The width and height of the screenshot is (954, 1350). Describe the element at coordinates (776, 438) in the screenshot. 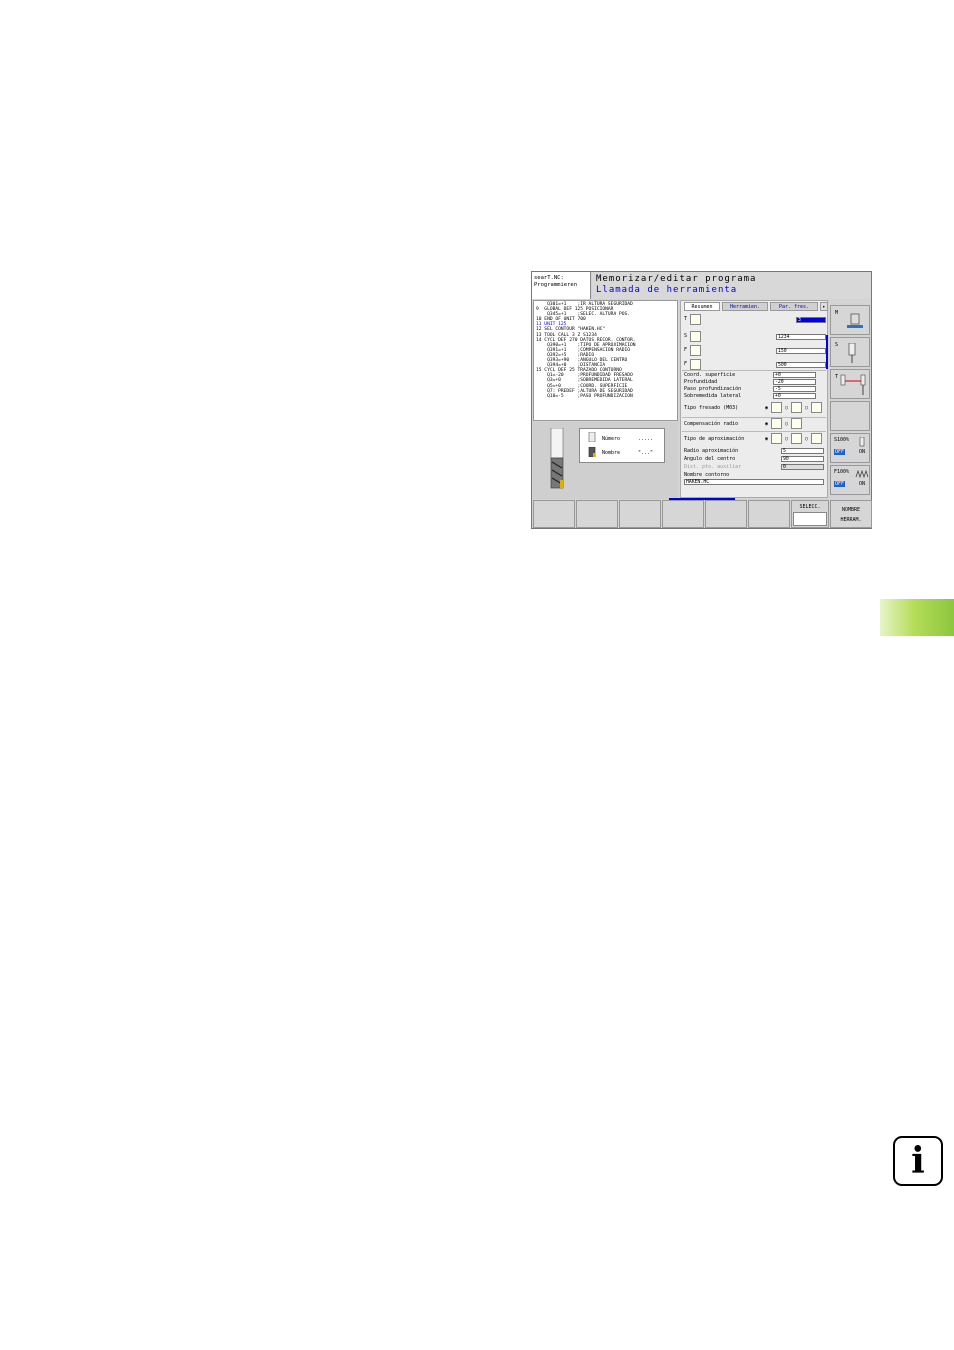

I see `approach-tangential-icon` at that location.